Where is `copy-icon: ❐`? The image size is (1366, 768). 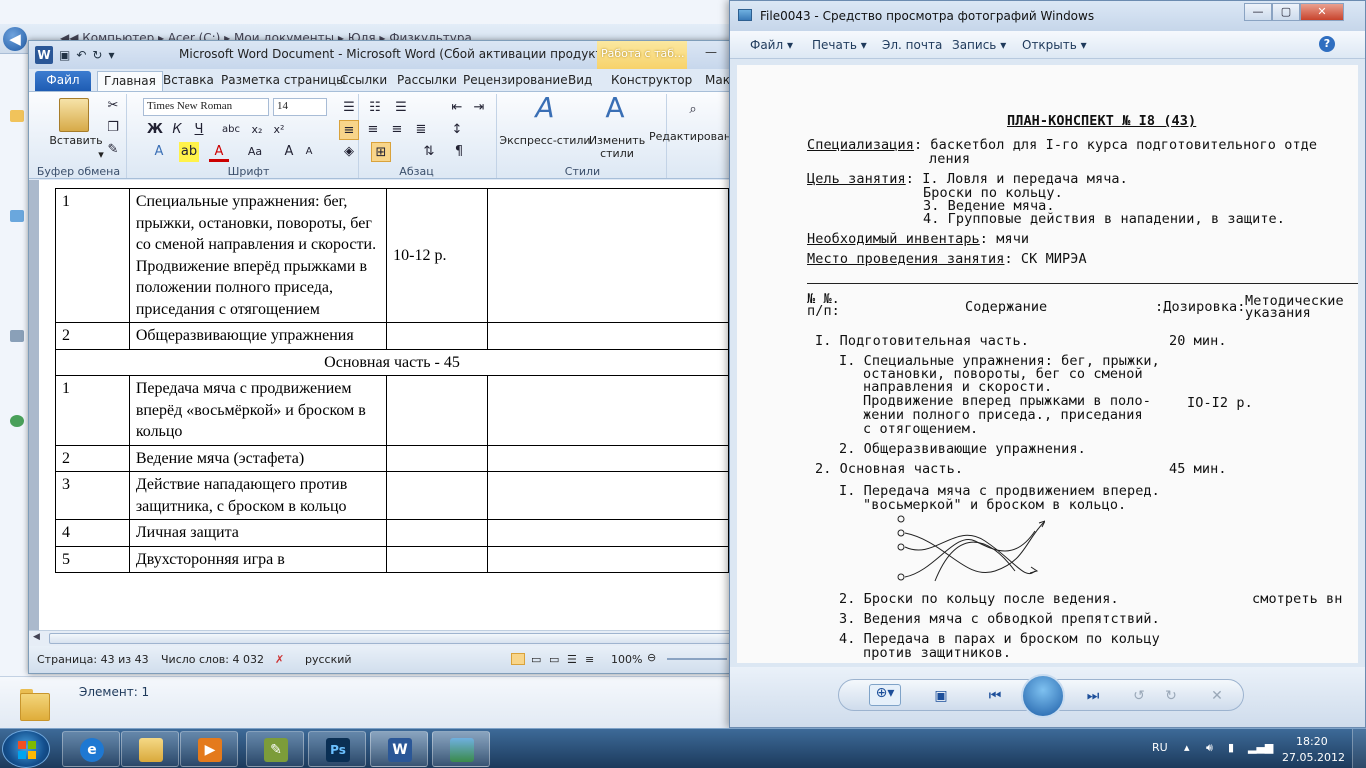 copy-icon: ❐ is located at coordinates (113, 128).